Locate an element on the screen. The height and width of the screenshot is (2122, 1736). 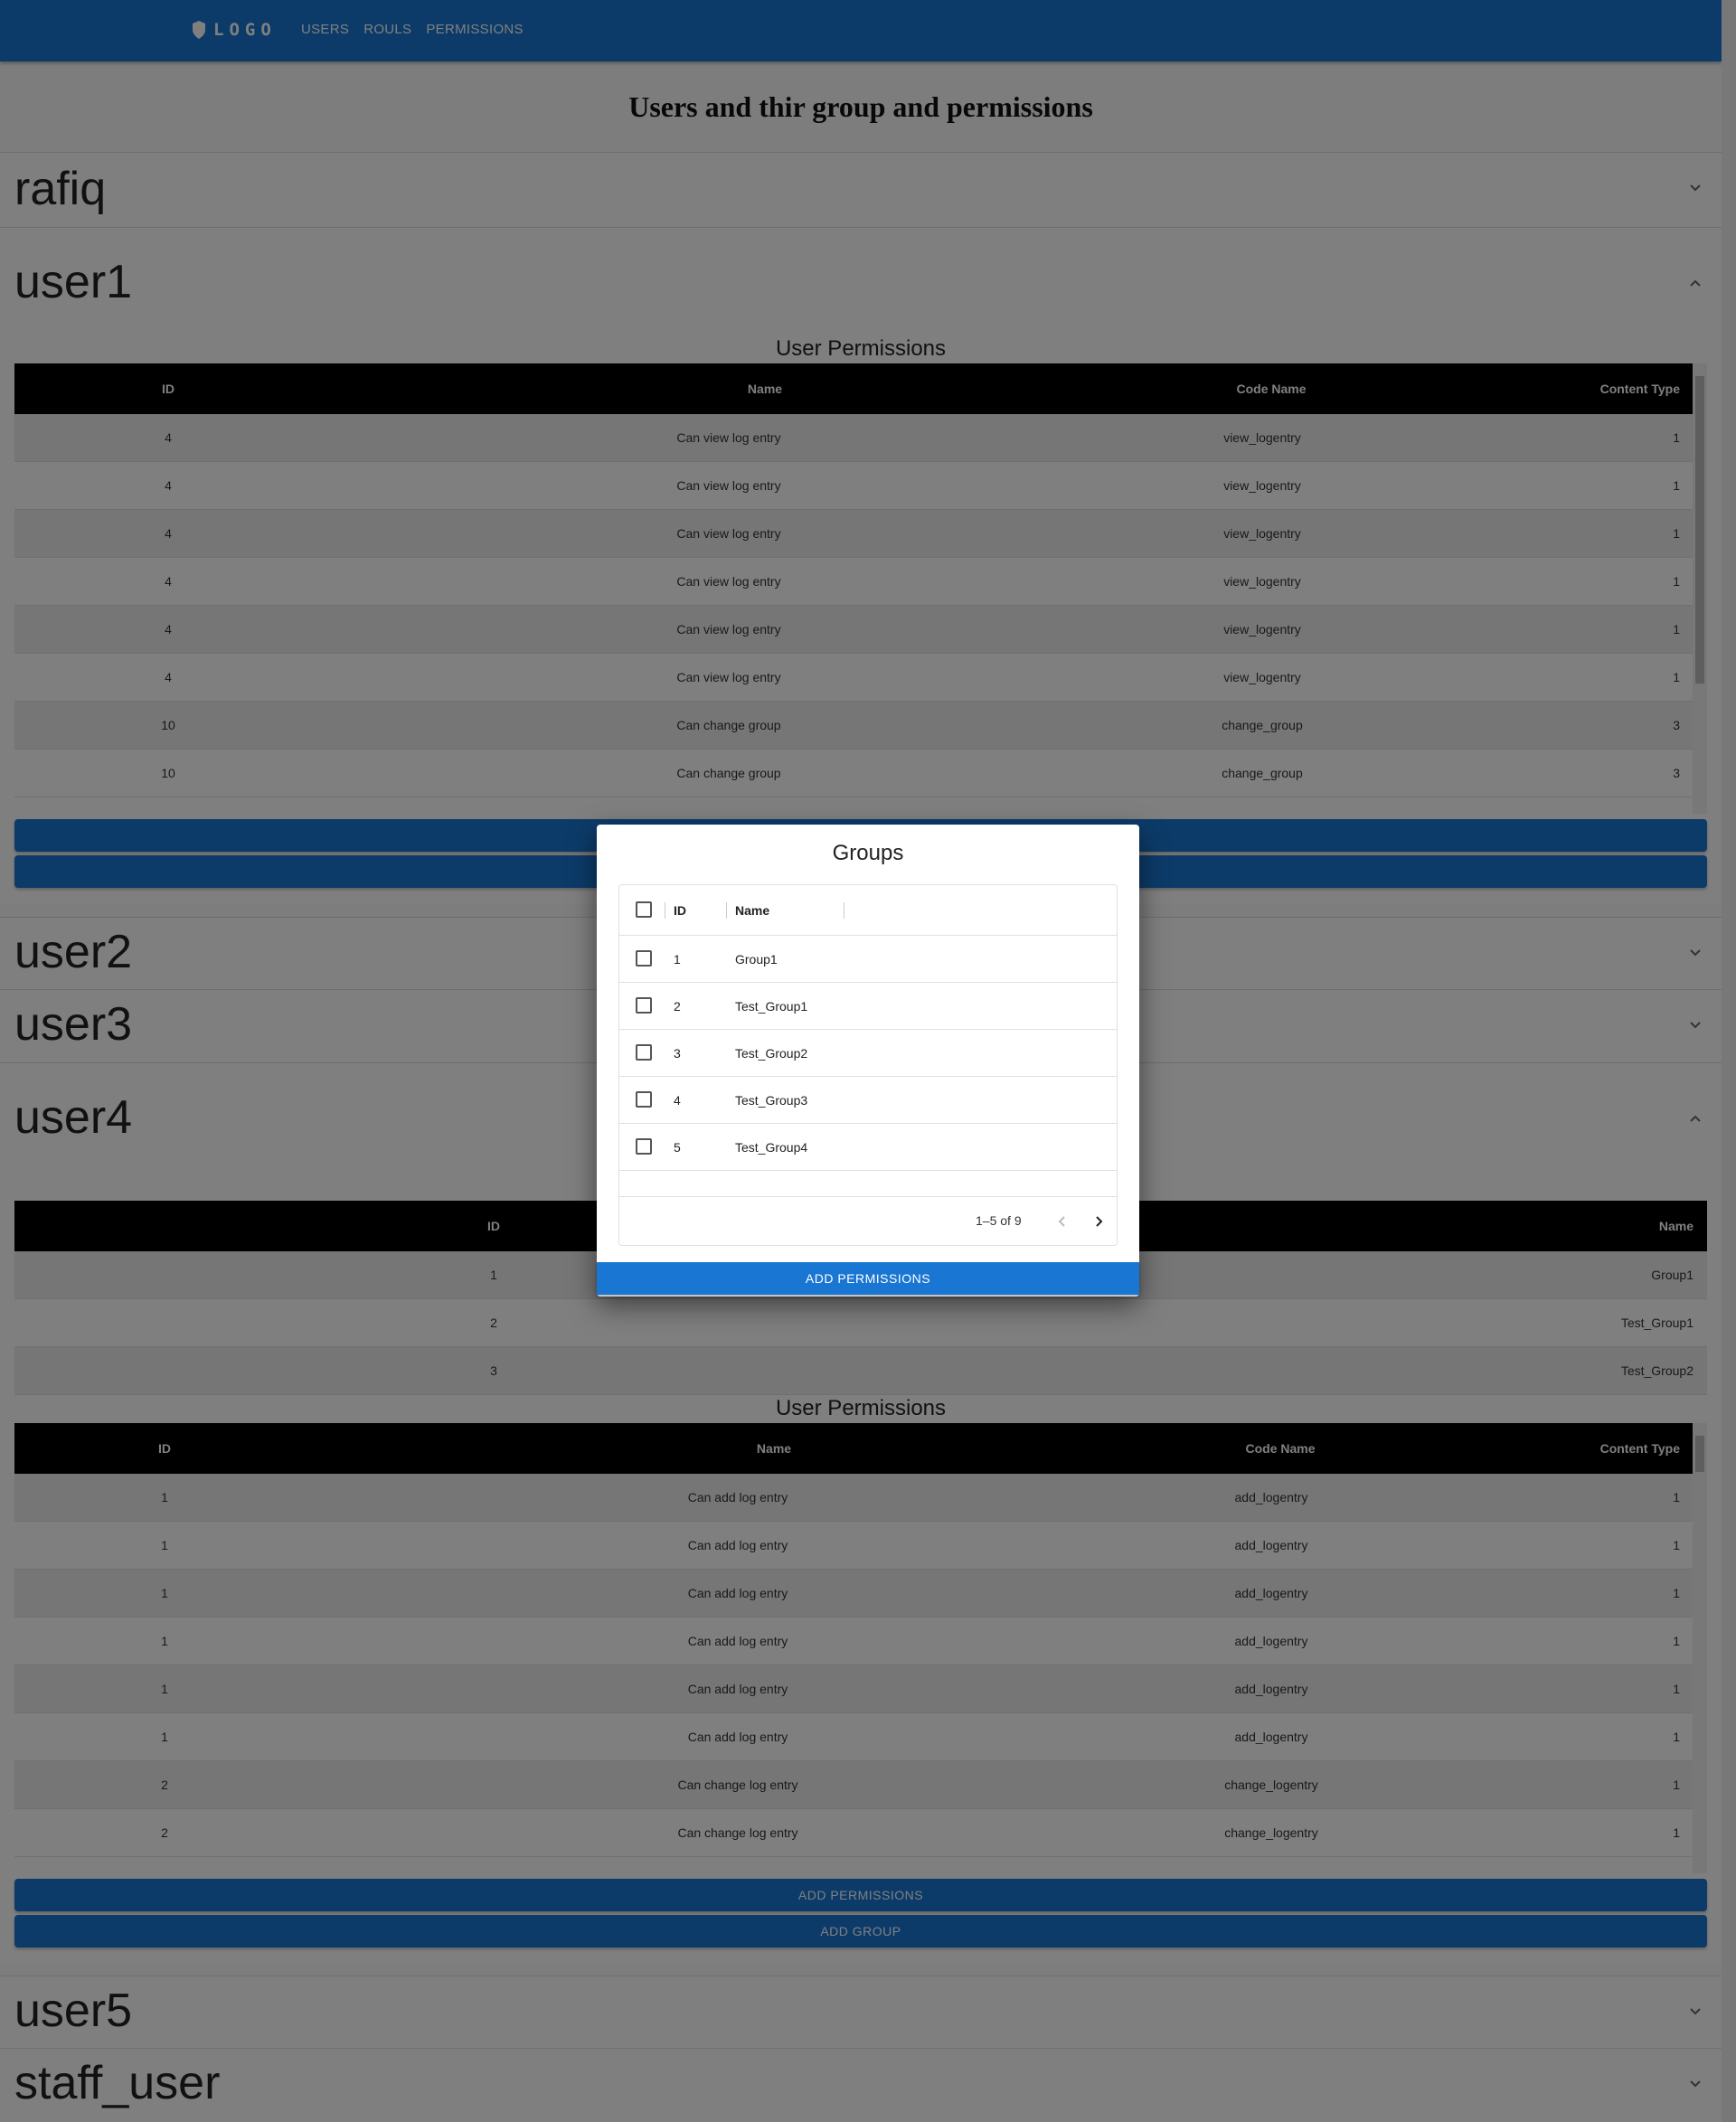
cell-name: Test_Group4 is located at coordinates (772, 1147).